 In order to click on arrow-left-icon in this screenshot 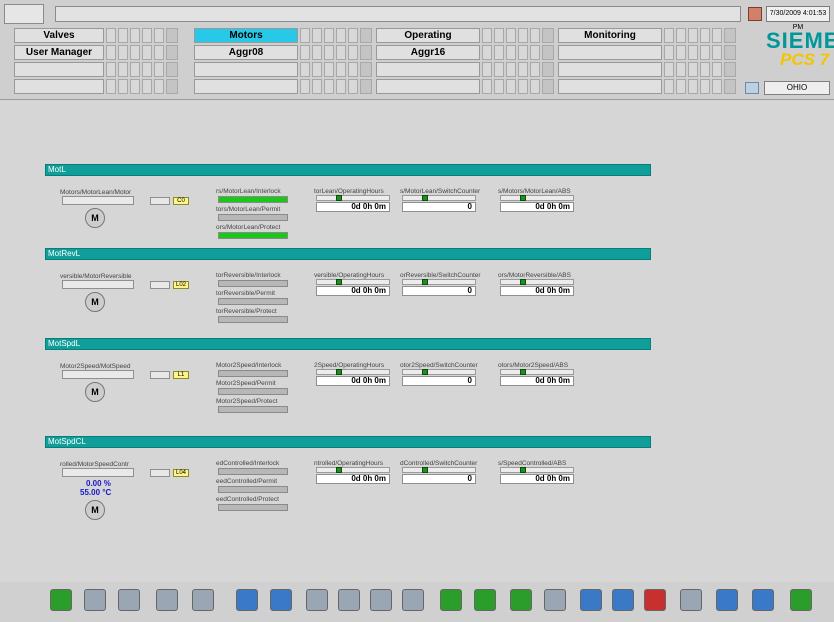, I will do `click(317, 600)`.